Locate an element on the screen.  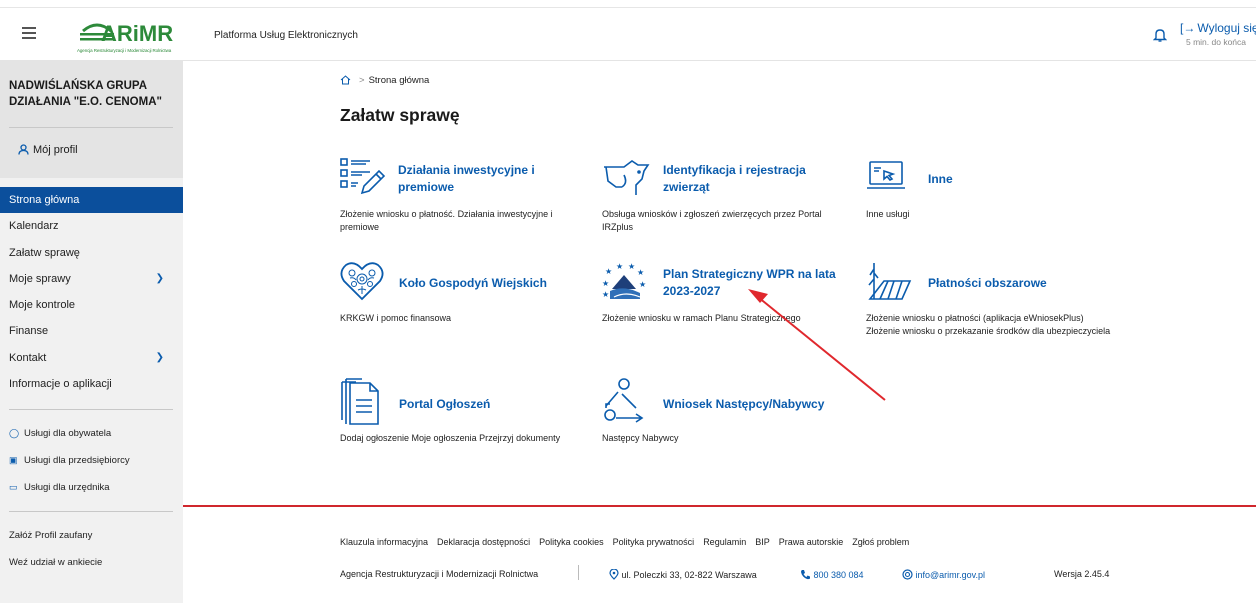
eu-stars-icon: ★ ★ ★ ★ ★ ★ ★ is located at coordinates (624, 280).